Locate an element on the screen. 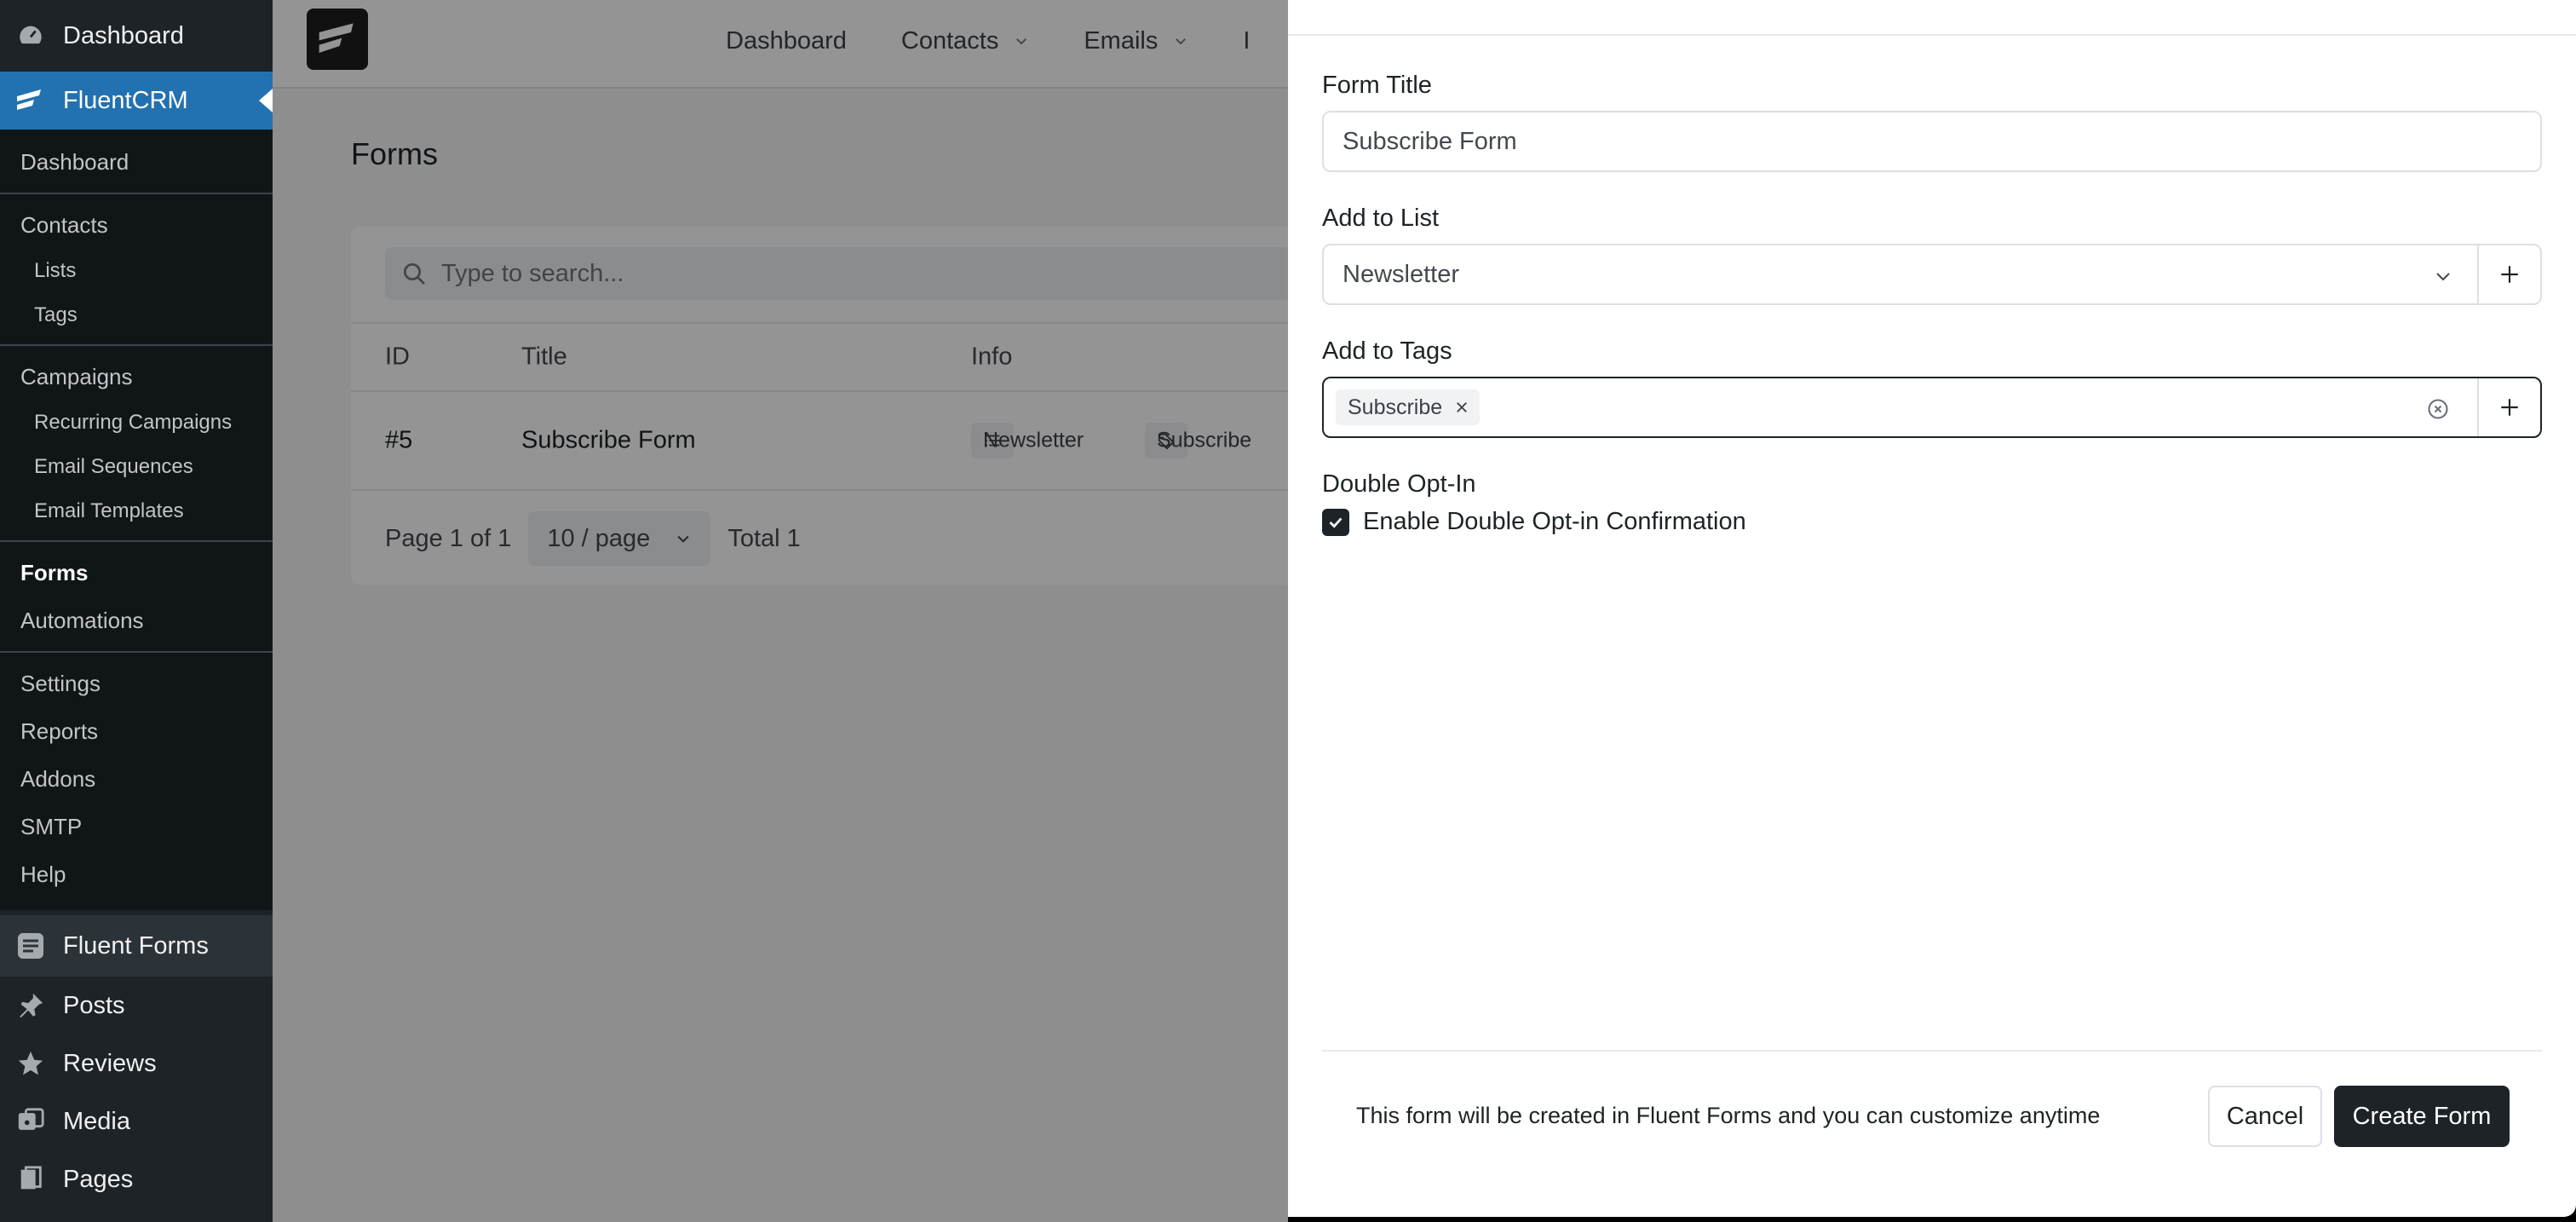 The width and height of the screenshot is (2576, 1222). submenu-smtp: SMTP is located at coordinates (136, 826).